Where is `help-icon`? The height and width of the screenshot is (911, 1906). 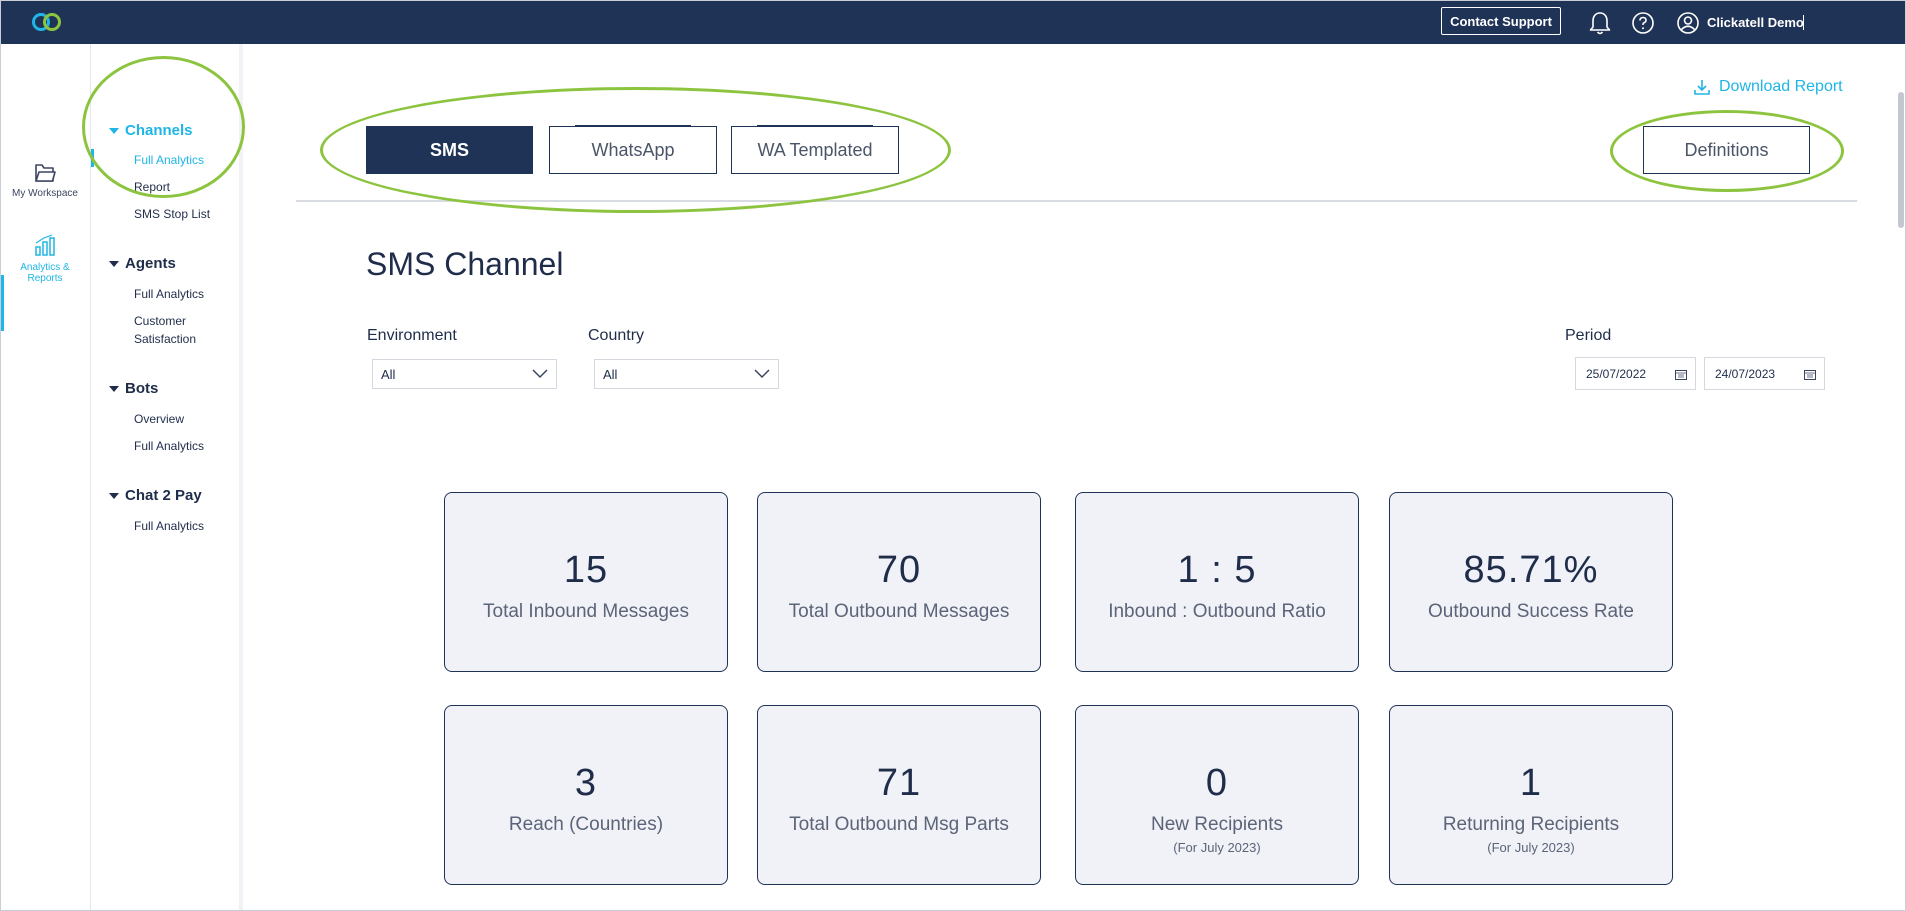
help-icon is located at coordinates (1643, 23).